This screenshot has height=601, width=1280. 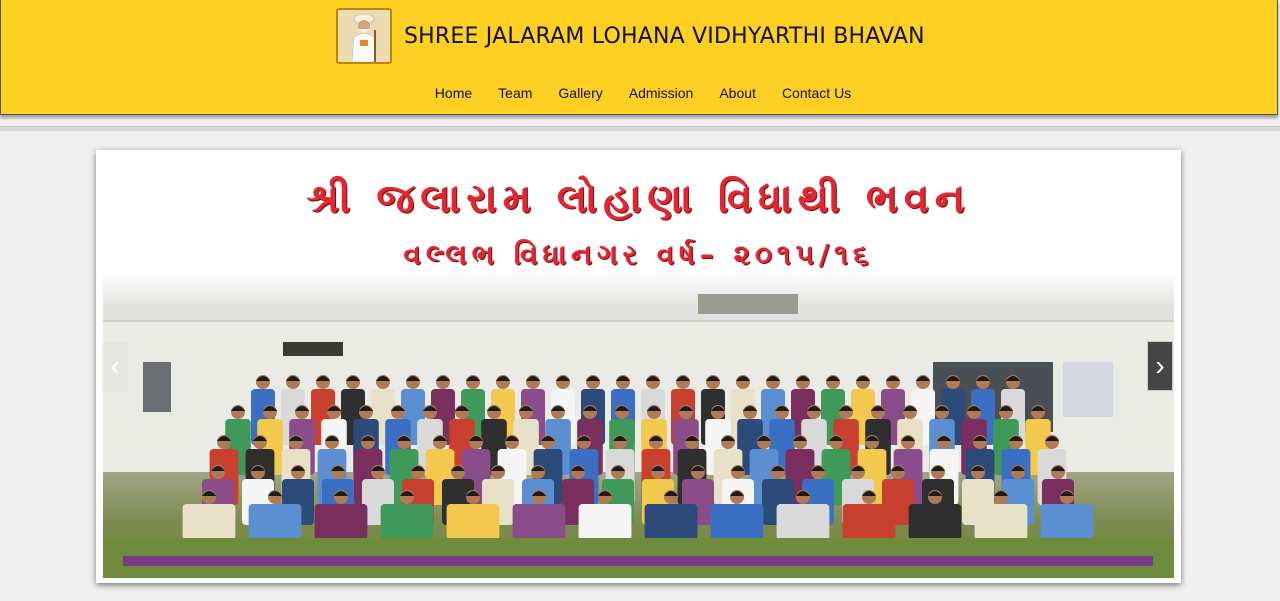 I want to click on nav-home: Home, so click(x=453, y=93).